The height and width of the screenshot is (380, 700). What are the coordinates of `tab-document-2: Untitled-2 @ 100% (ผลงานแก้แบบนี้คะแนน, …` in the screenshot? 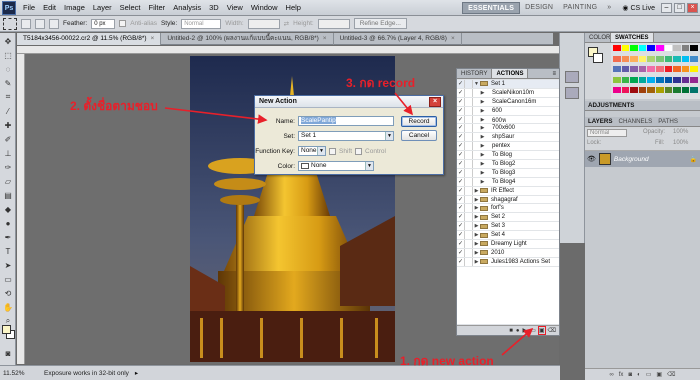 It's located at (247, 39).